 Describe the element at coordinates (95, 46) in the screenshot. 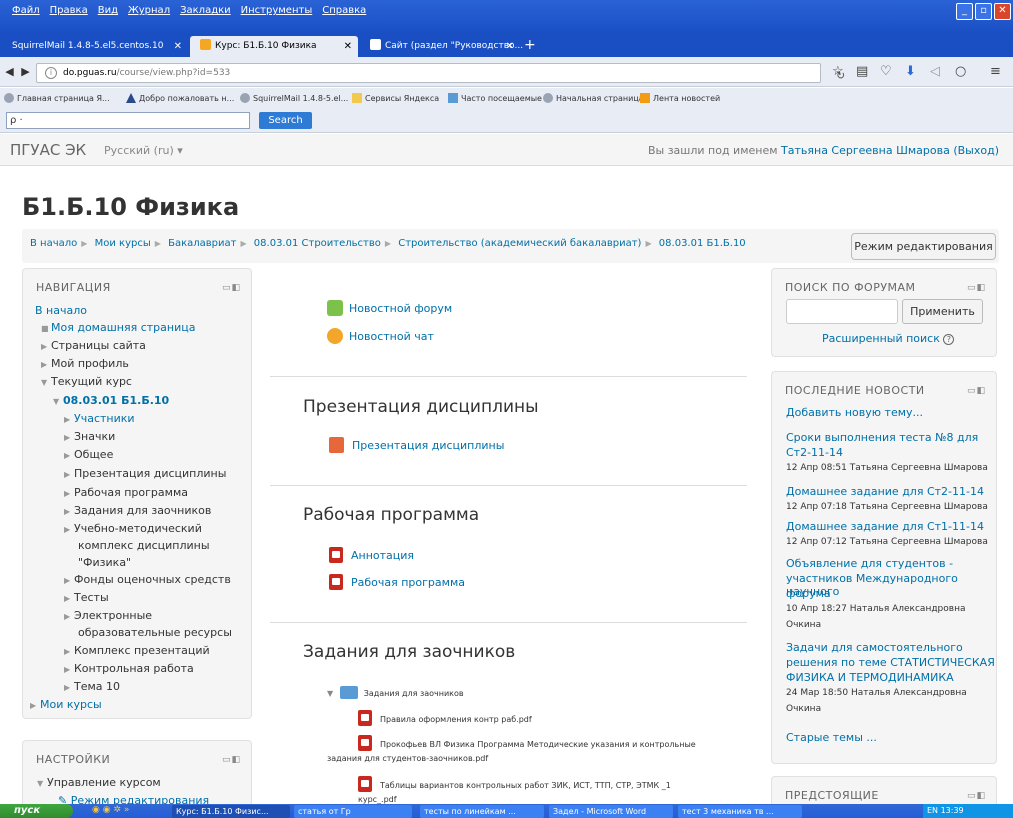

I see `tab-squirrelmail: SquirrelMail 1.4.8-5.el5.centos.10 ✕` at that location.